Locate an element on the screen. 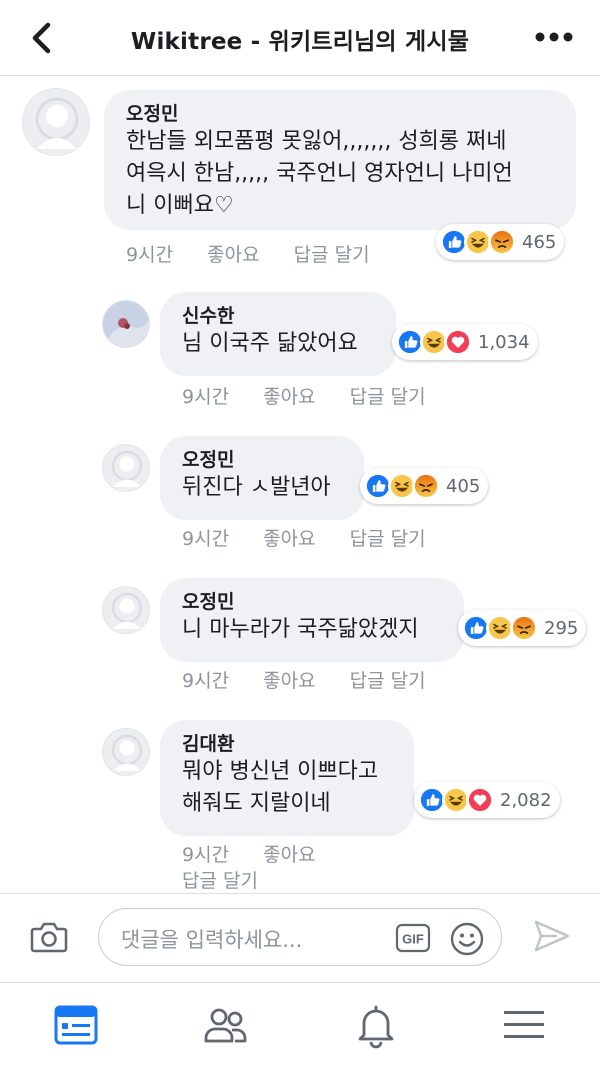 This screenshot has width=600, height=1065. tab-friends is located at coordinates (226, 1025).